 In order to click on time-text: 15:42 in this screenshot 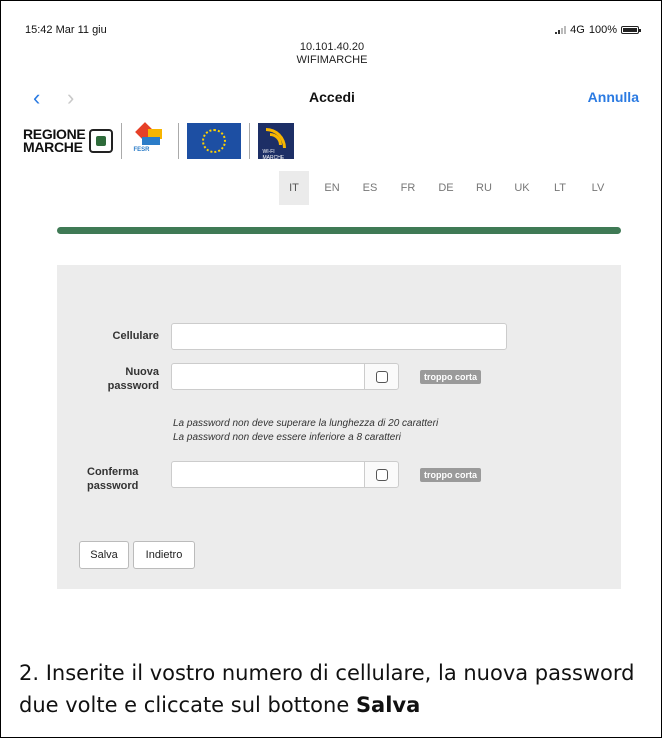, I will do `click(39, 30)`.